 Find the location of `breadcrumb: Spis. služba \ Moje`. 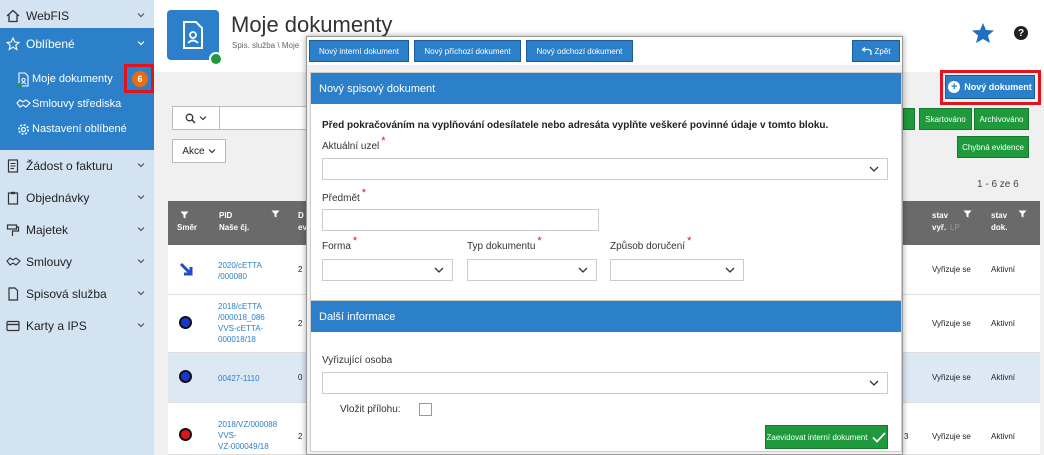

breadcrumb: Spis. služba \ Moje is located at coordinates (265, 45).